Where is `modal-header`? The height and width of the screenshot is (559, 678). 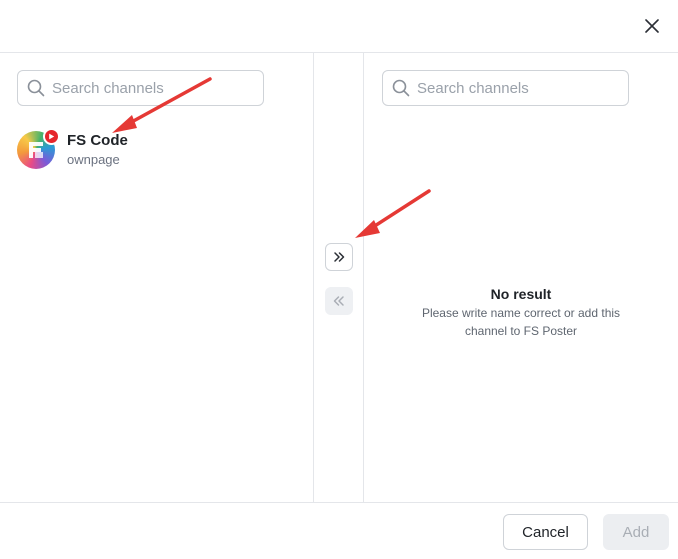
modal-header is located at coordinates (339, 26).